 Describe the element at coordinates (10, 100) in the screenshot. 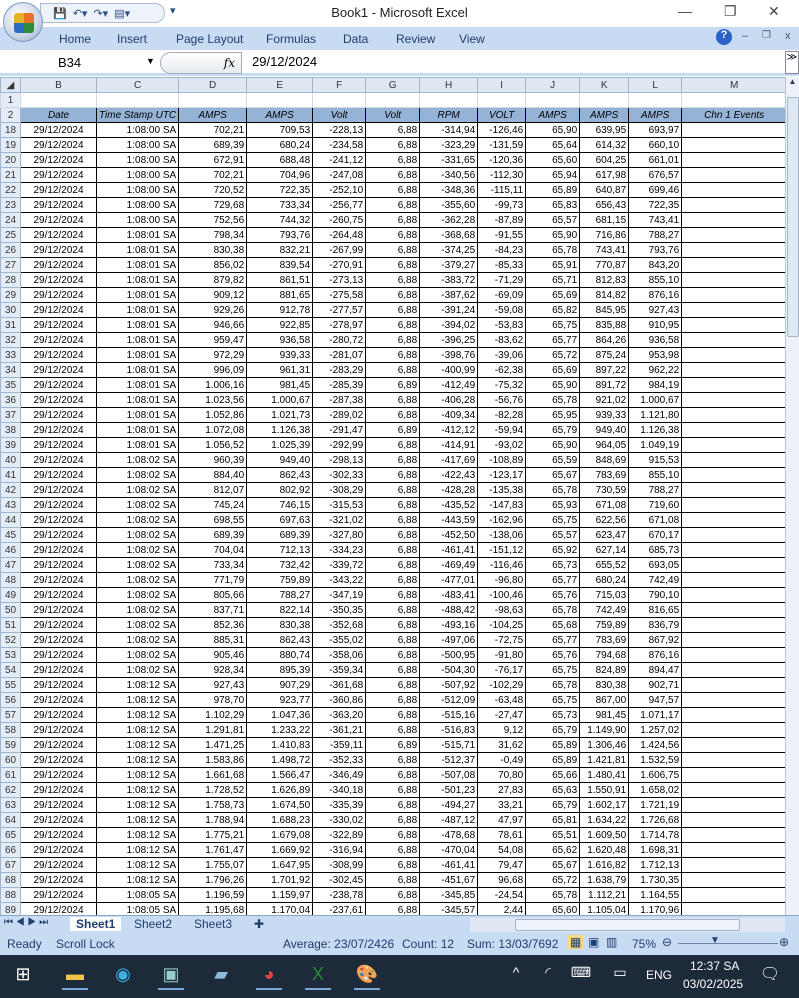

I see `row-header: 1` at that location.